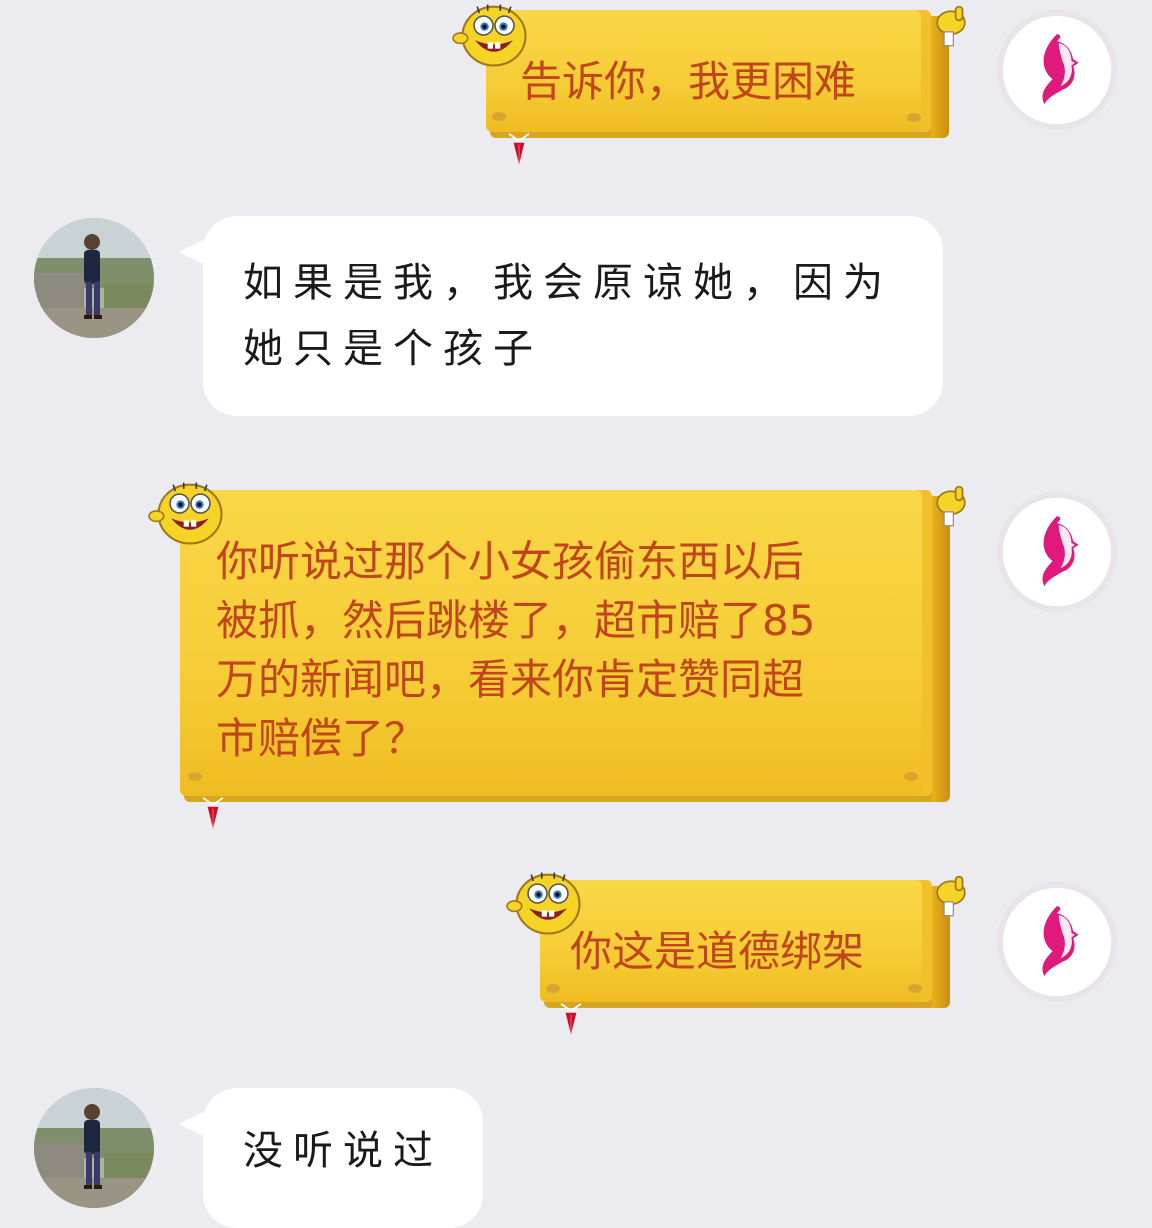  I want to click on message-bubble-other: 没听说过, so click(331, 1158).